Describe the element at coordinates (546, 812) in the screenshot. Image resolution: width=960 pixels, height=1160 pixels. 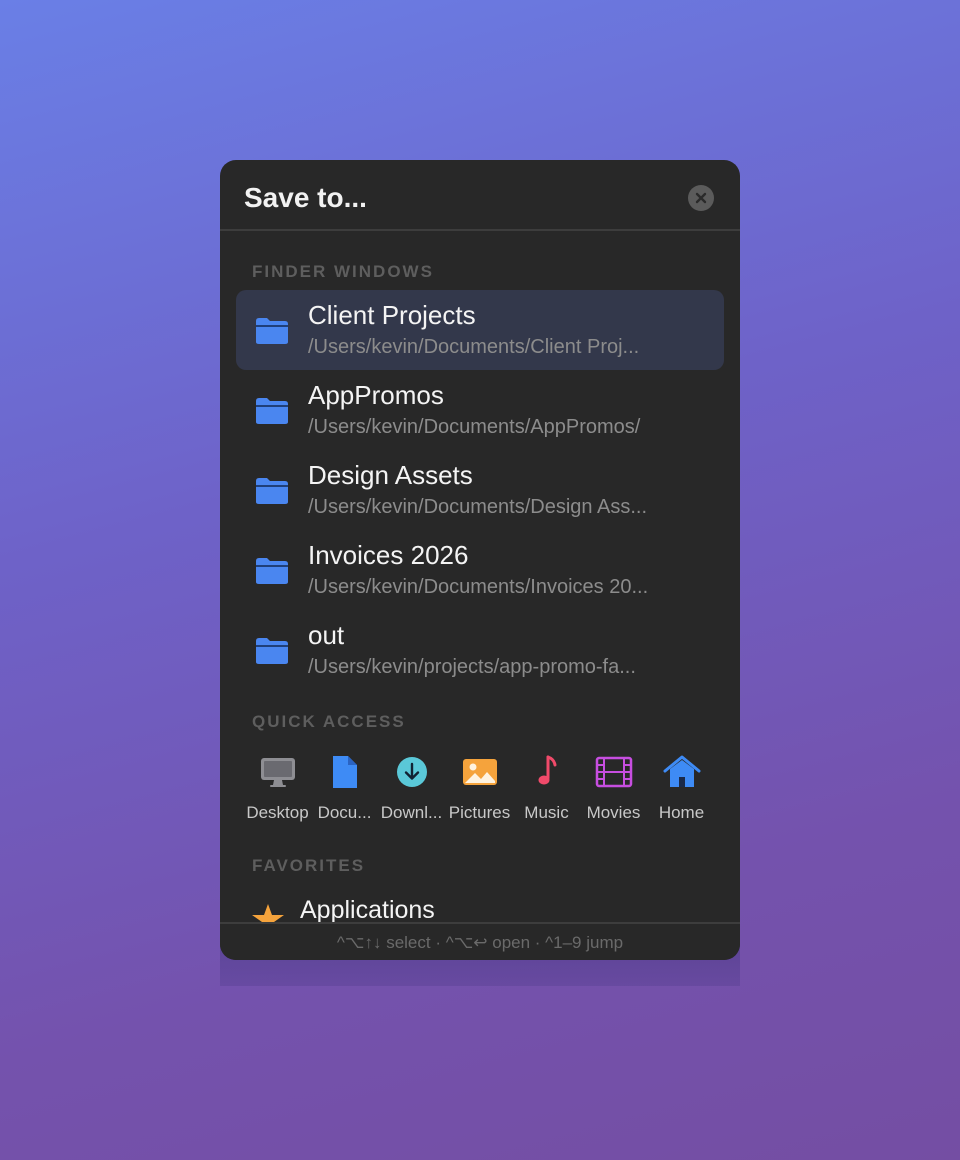
I see `quick-access-label: Music` at that location.